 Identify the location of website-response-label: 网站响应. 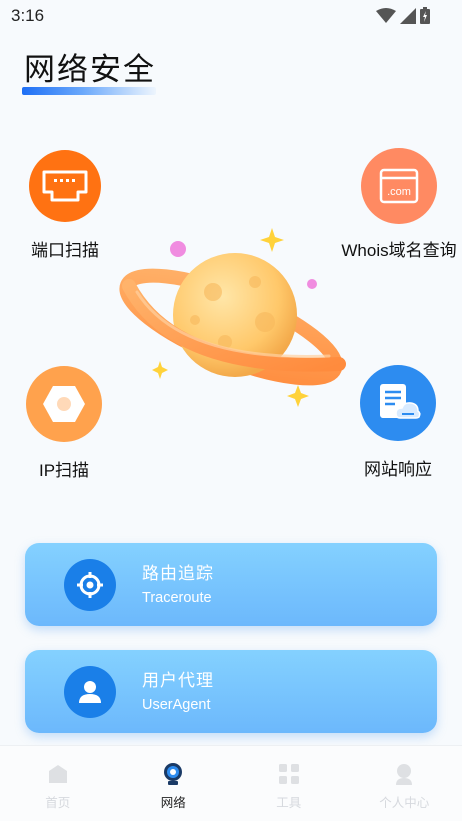
(398, 469).